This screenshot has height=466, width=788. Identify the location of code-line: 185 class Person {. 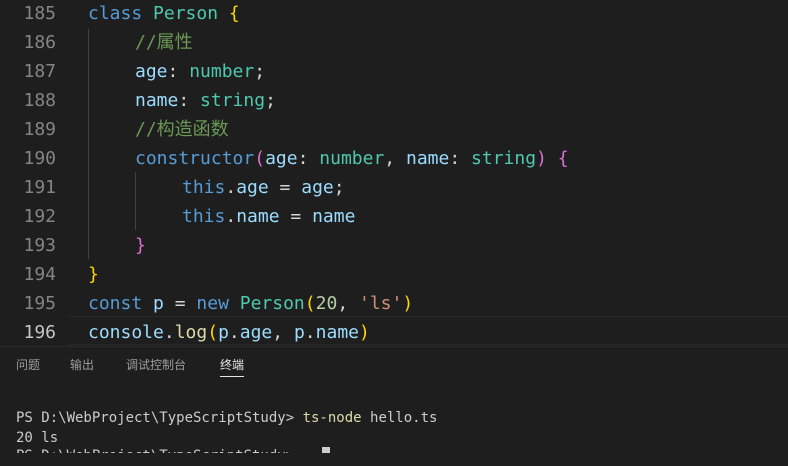
(394, 14).